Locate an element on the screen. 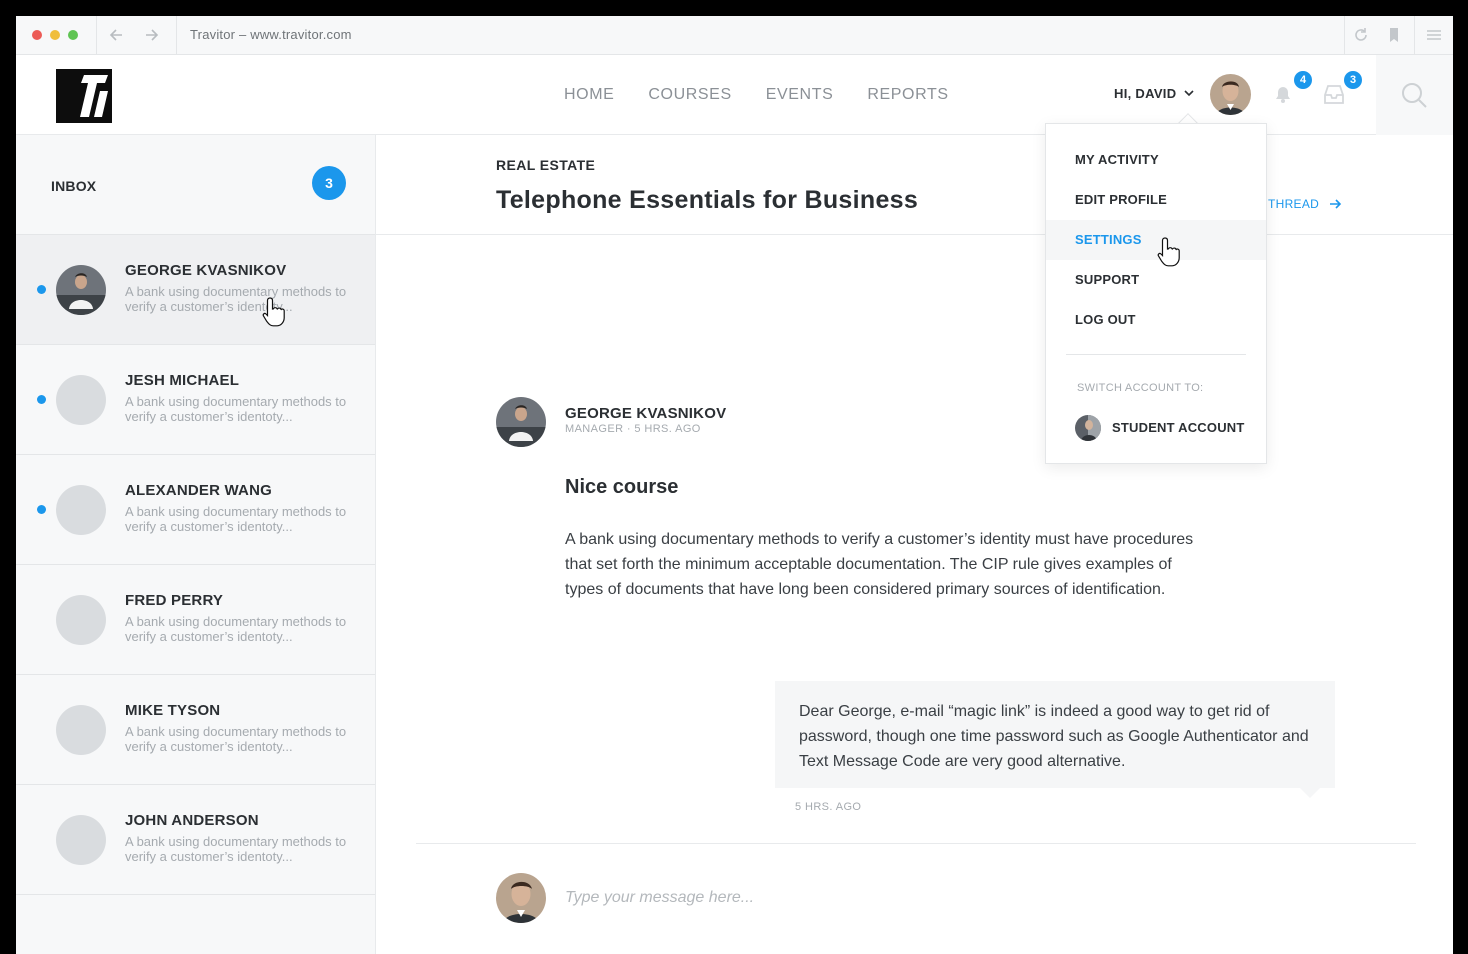 The height and width of the screenshot is (954, 1468). browser-chrome: Travitor – www.travitor.com is located at coordinates (734, 35).